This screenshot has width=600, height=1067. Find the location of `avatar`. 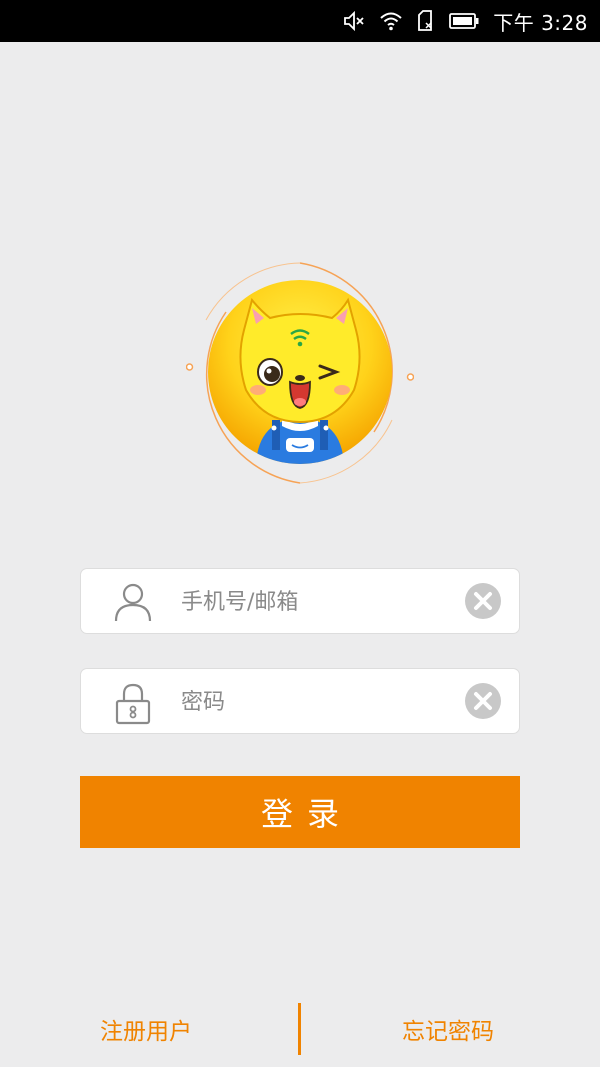

avatar is located at coordinates (300, 374).